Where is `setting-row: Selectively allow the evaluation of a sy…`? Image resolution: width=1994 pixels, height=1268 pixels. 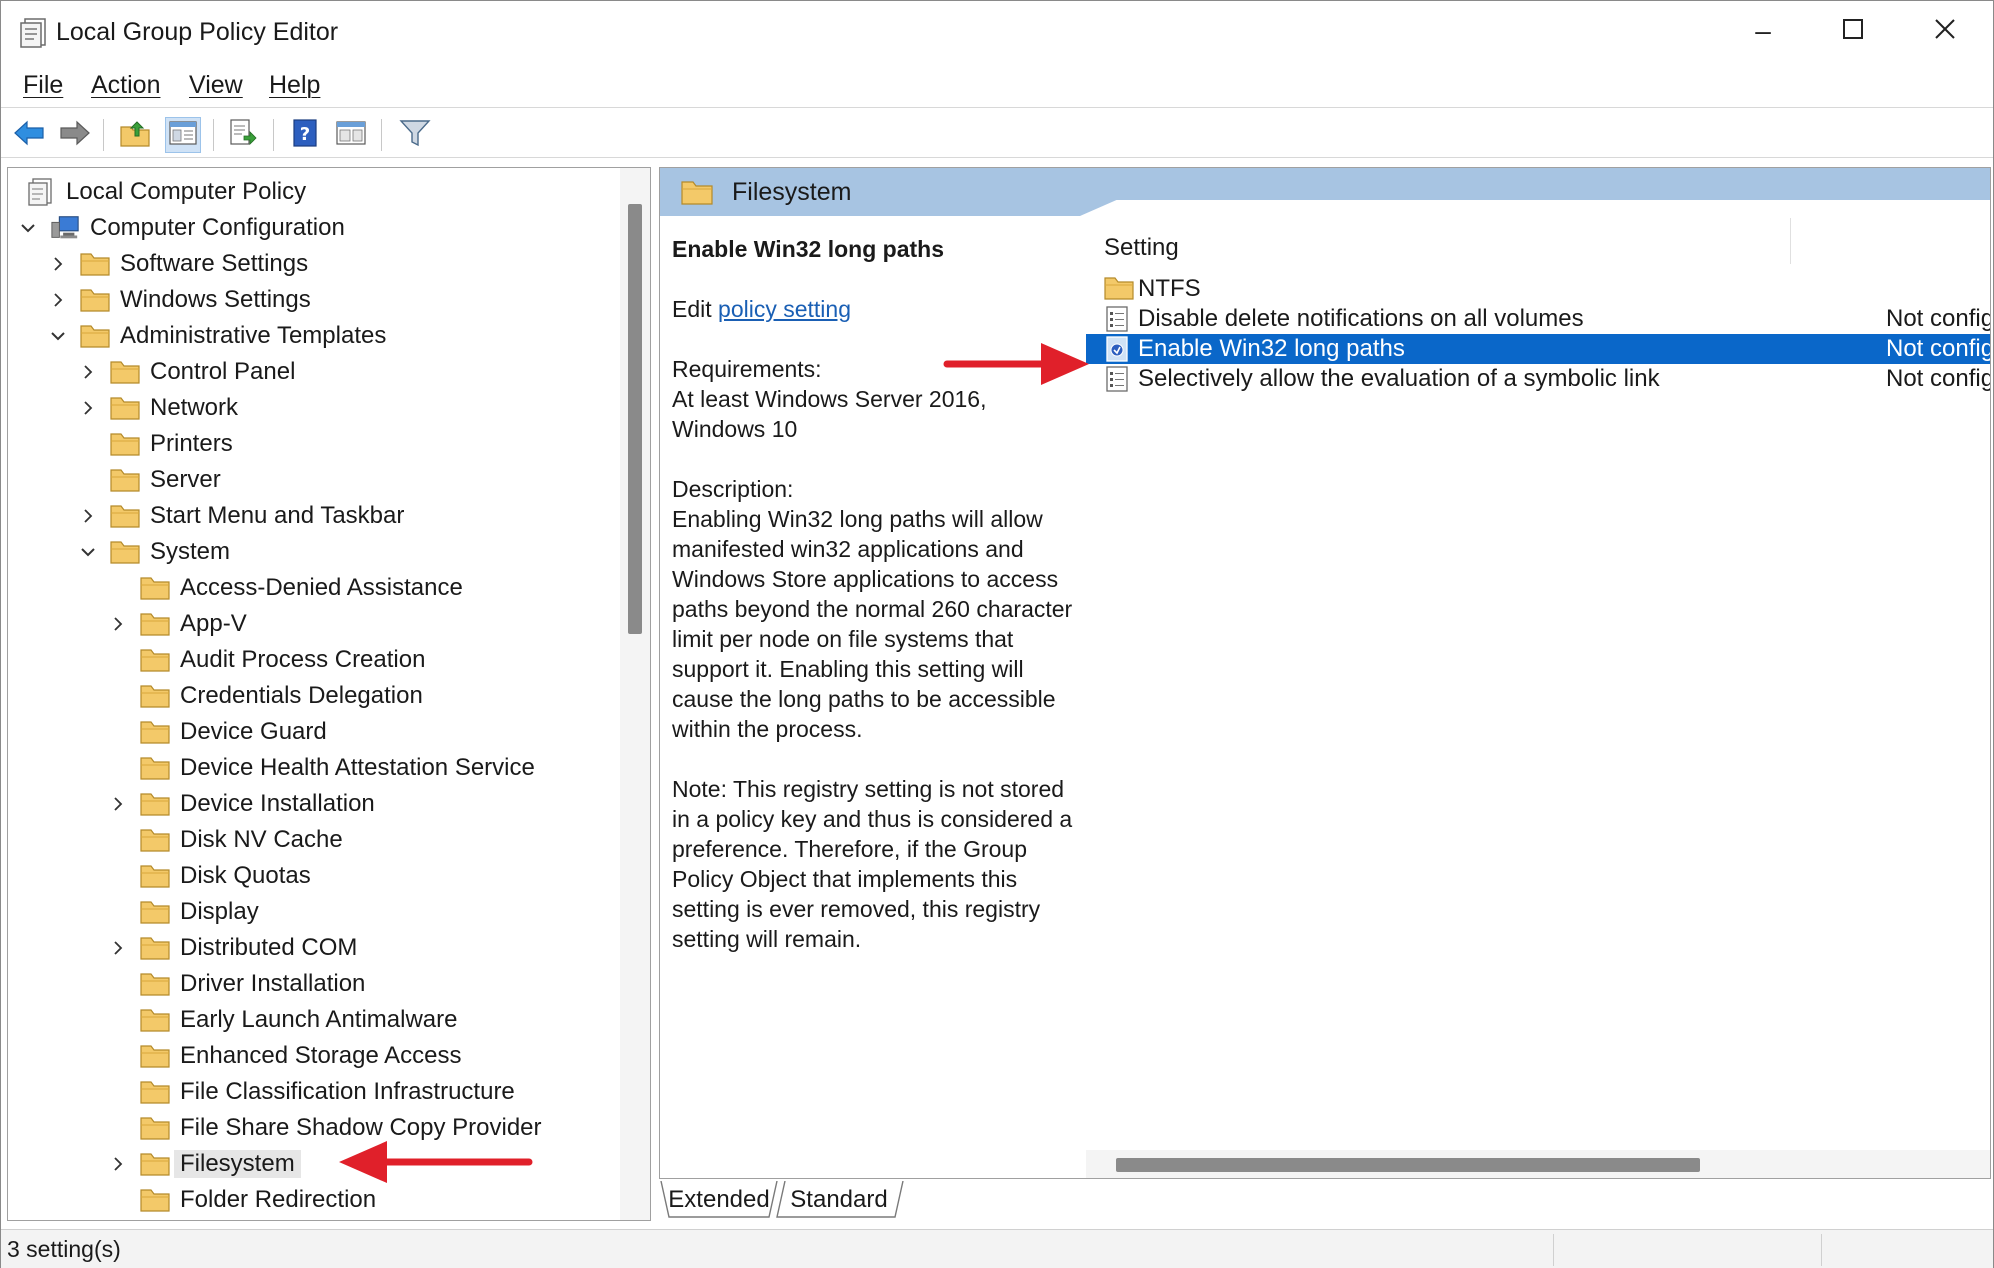
setting-row: Selectively allow the evaluation of a sy… is located at coordinates (1538, 379).